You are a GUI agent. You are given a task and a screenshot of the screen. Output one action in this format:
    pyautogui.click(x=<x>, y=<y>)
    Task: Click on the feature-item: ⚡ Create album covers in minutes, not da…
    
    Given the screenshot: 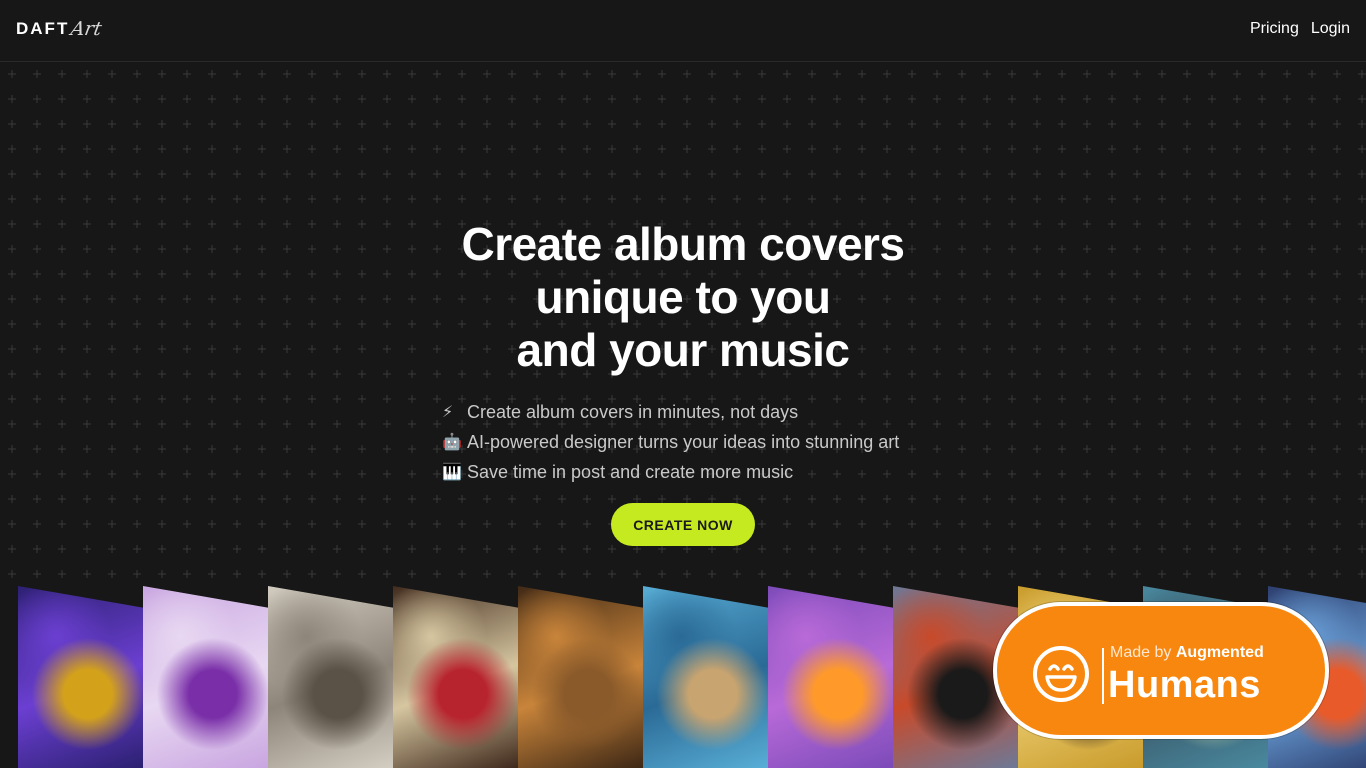 What is the action you would take?
    pyautogui.click(x=670, y=412)
    